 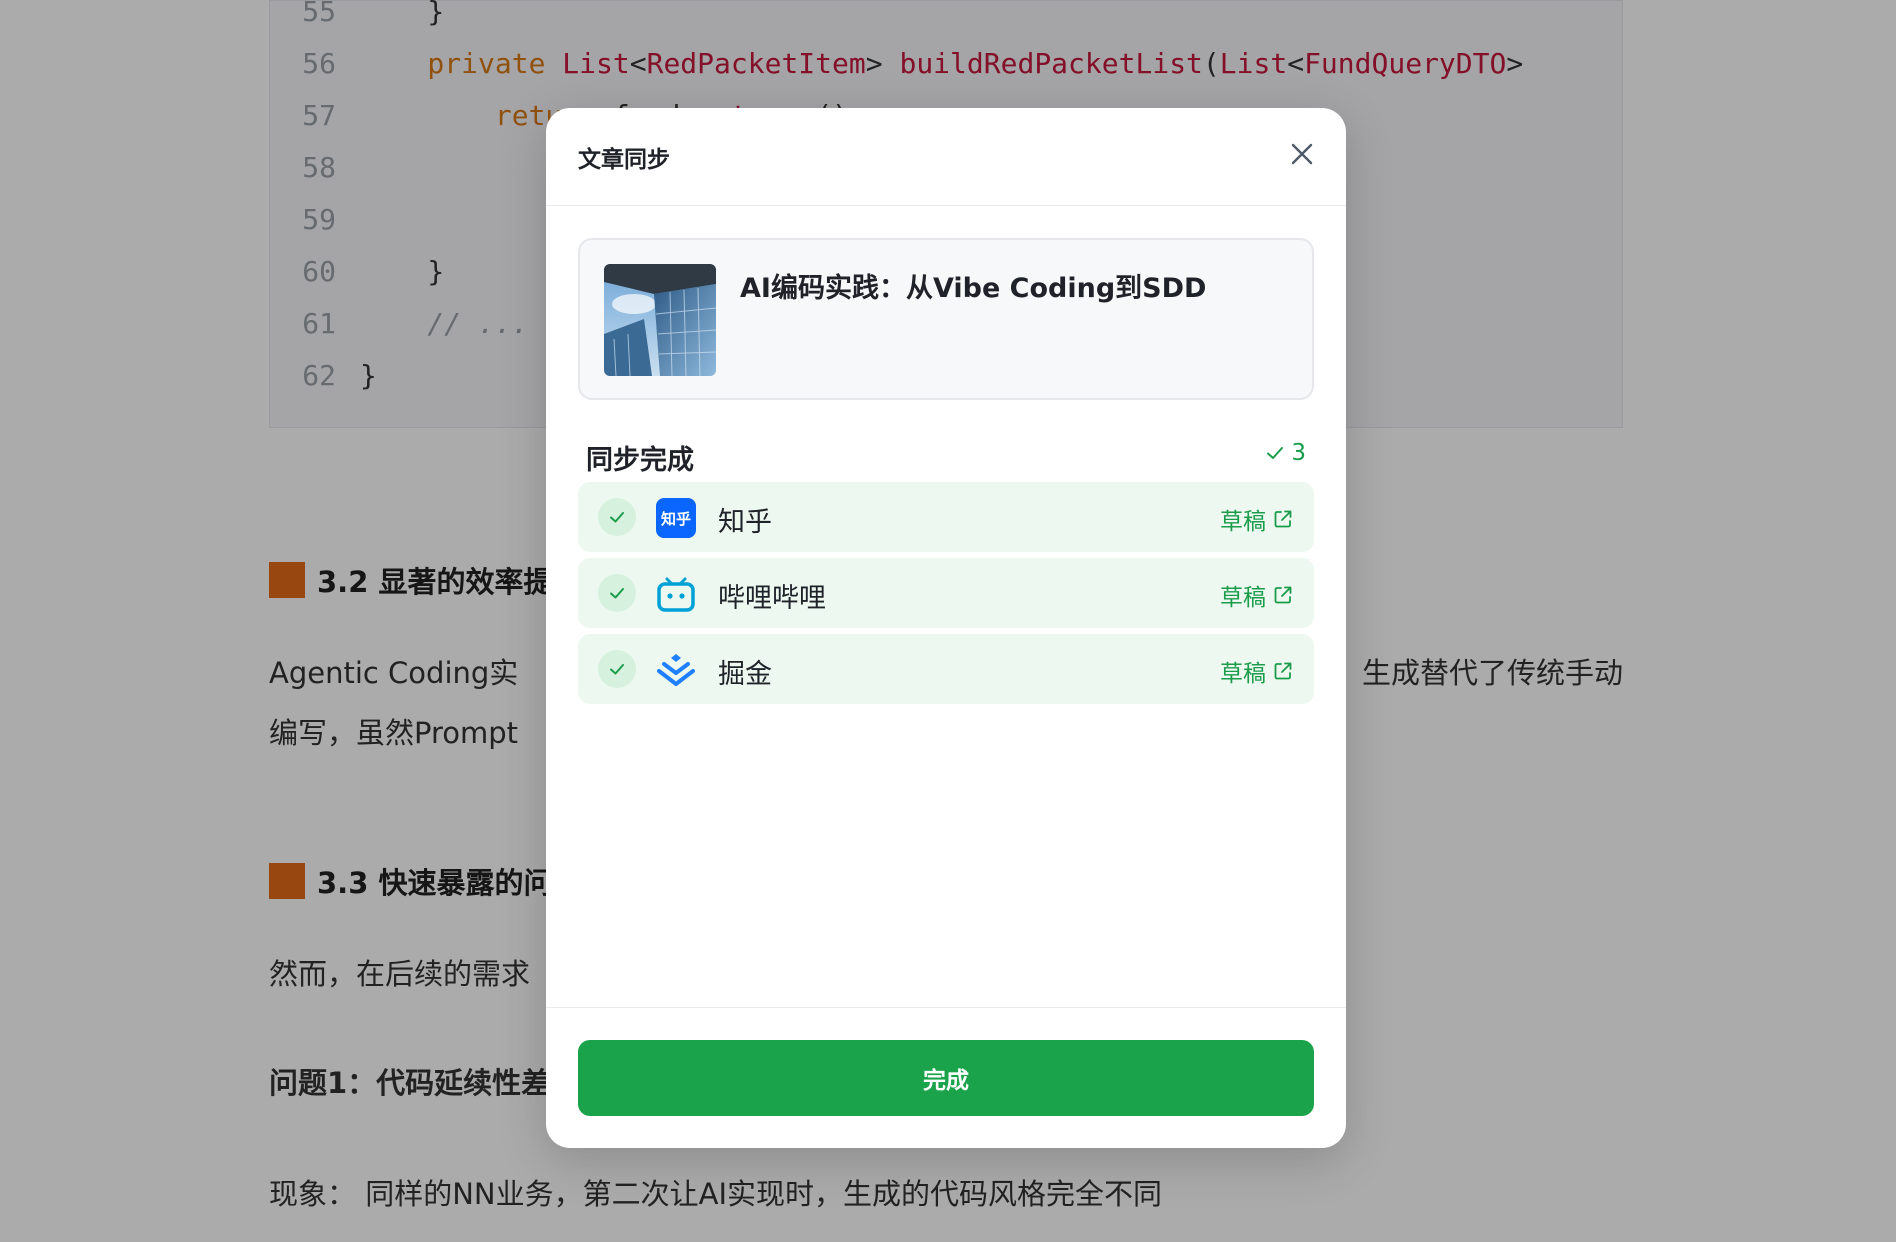 What do you see at coordinates (973, 288) in the screenshot?
I see `article-title: AI编码实践：从Vibe Coding到SDD` at bounding box center [973, 288].